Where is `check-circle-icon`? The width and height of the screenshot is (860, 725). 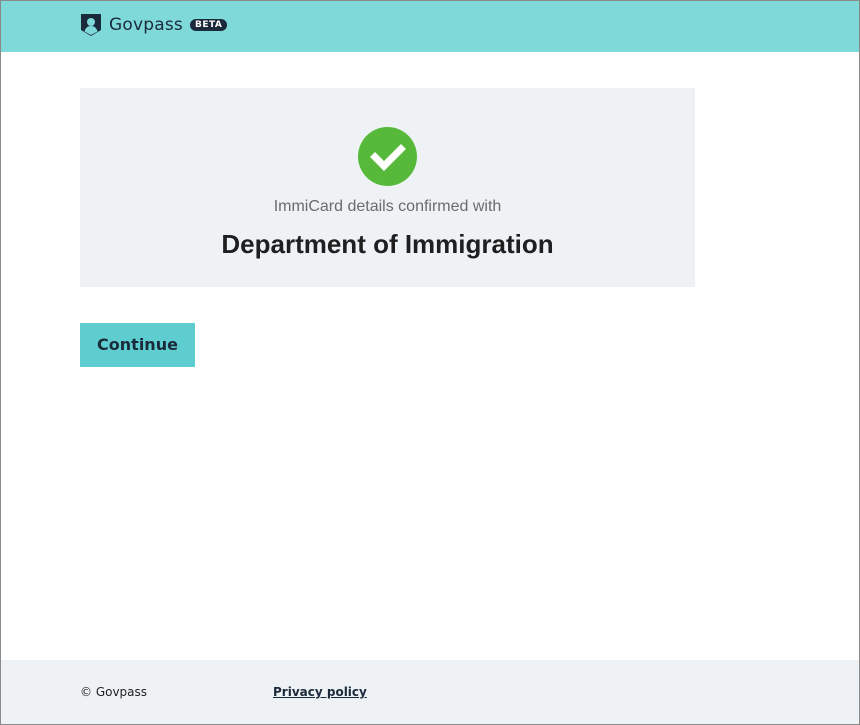
check-circle-icon is located at coordinates (387, 156).